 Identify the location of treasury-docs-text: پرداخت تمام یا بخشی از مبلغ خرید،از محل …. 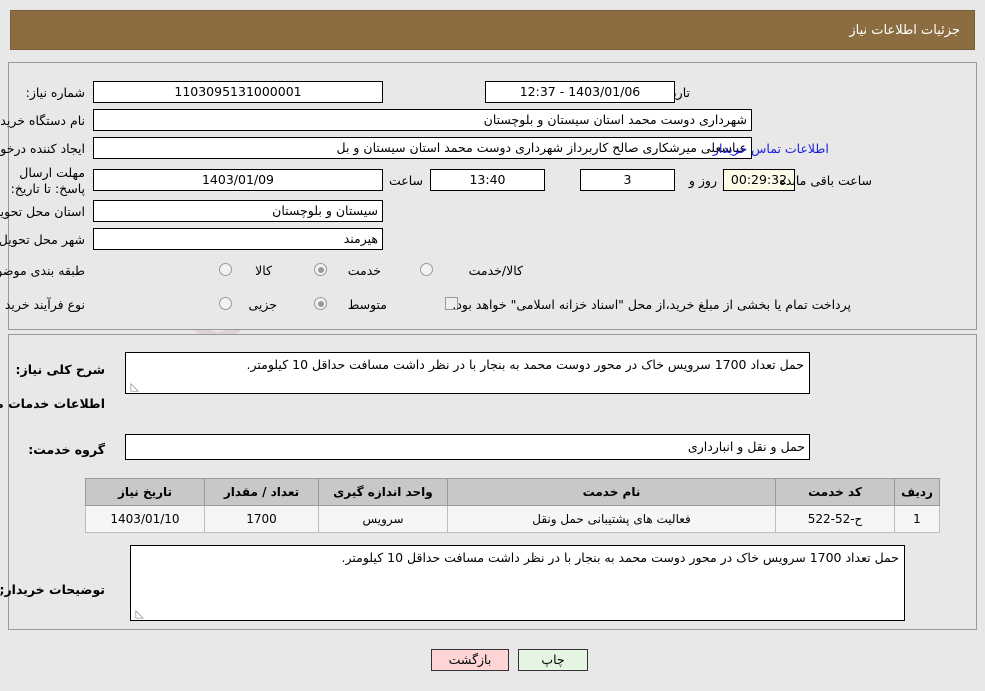
(651, 304).